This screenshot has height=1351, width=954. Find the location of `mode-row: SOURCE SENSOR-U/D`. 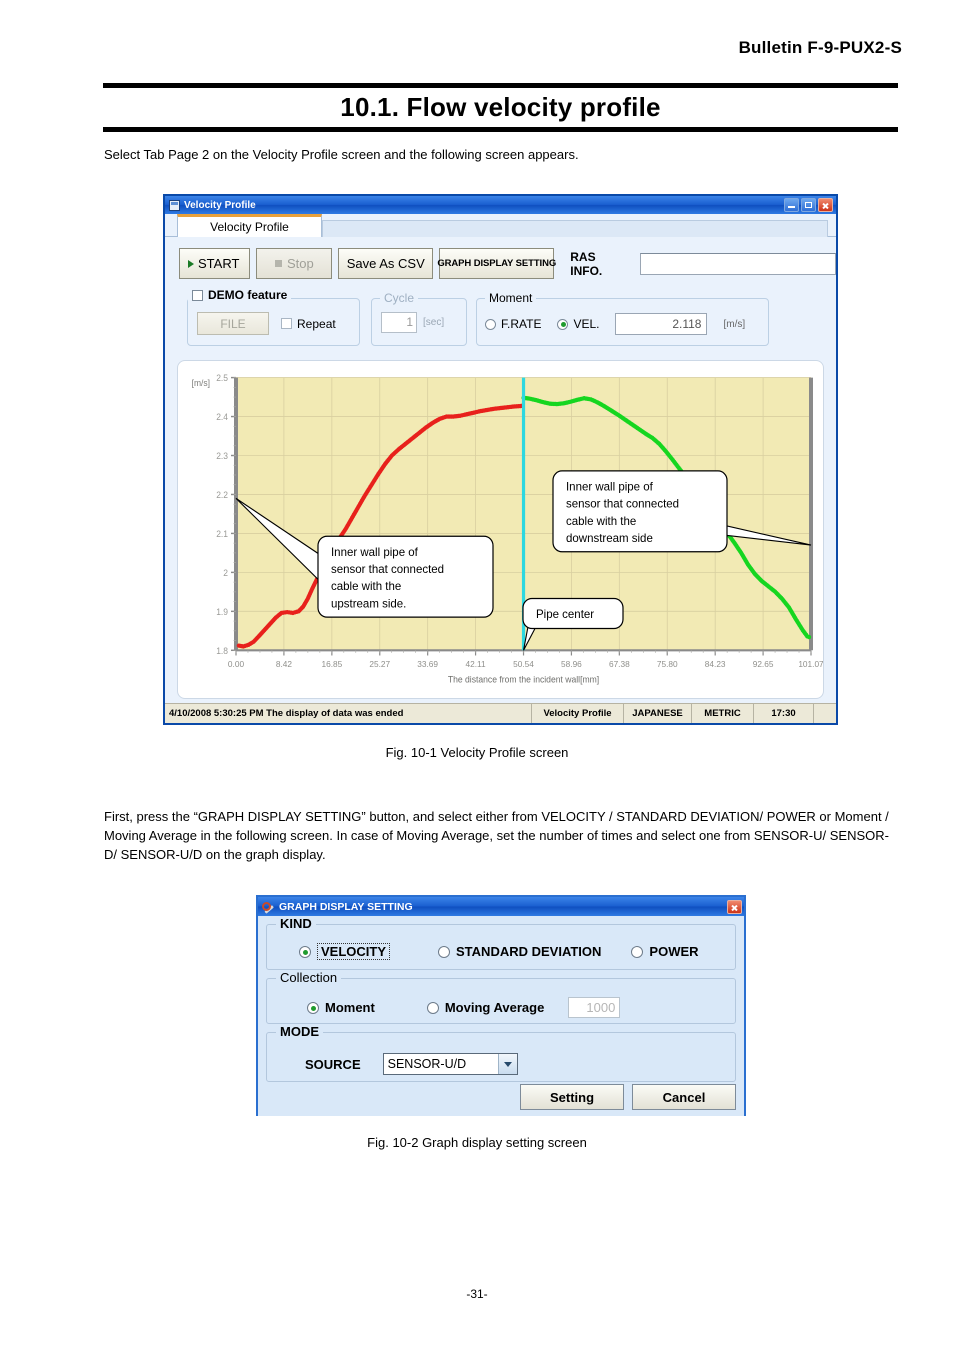

mode-row: SOURCE SENSOR-U/D is located at coordinates (501, 1064).